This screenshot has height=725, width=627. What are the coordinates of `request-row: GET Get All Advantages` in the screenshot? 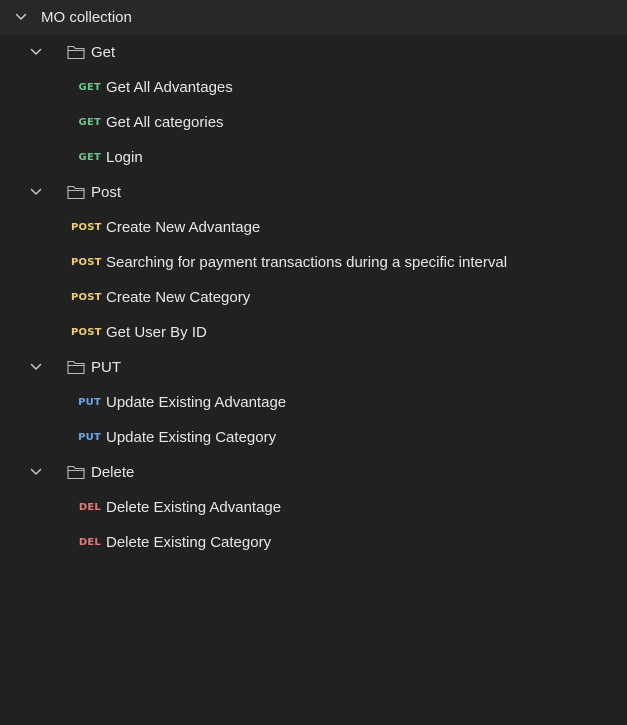 It's located at (313, 87).